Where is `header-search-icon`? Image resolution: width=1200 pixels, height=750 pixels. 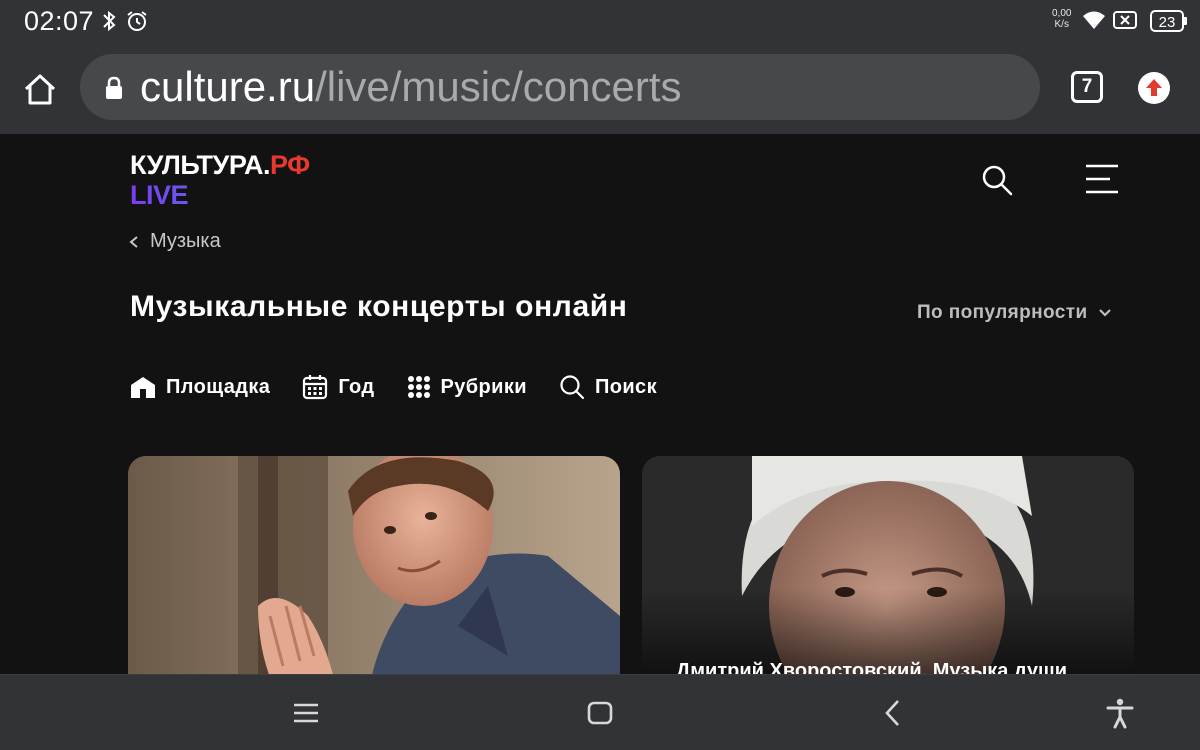
header-search-icon is located at coordinates (997, 180).